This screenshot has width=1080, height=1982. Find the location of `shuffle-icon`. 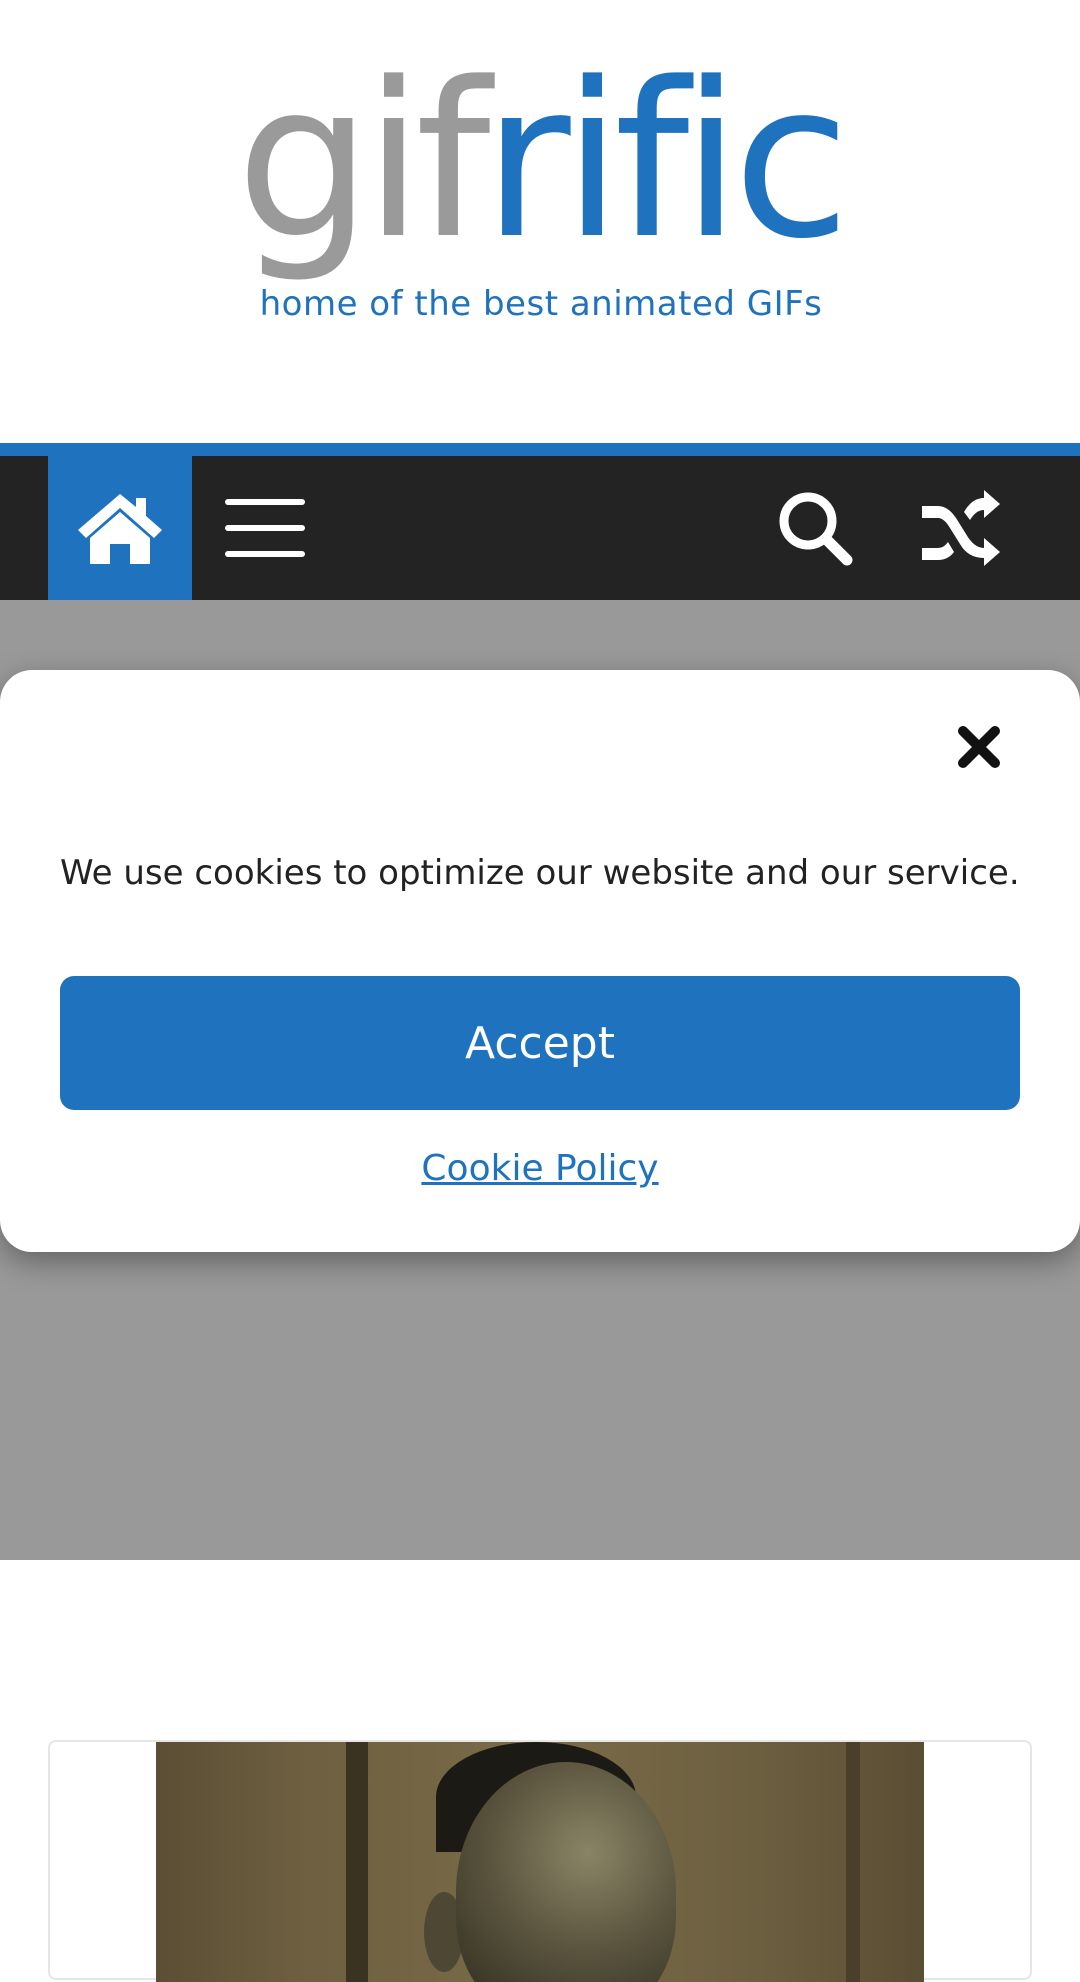

shuffle-icon is located at coordinates (961, 528).